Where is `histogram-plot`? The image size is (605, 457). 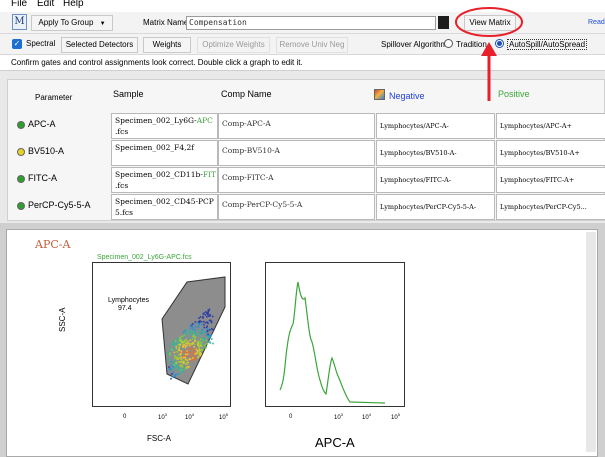
histogram-plot is located at coordinates (336, 335).